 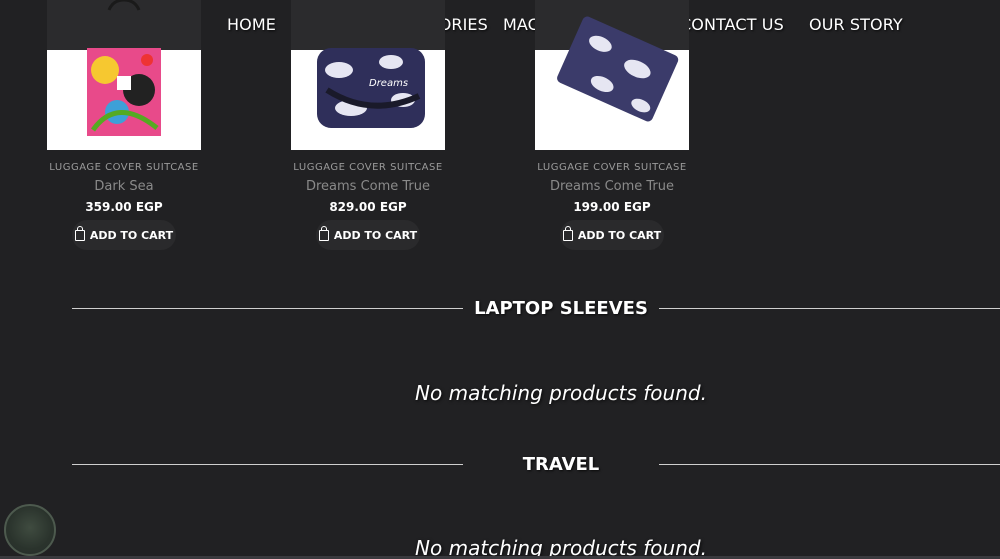 What do you see at coordinates (124, 68) in the screenshot?
I see `tote-bag-image` at bounding box center [124, 68].